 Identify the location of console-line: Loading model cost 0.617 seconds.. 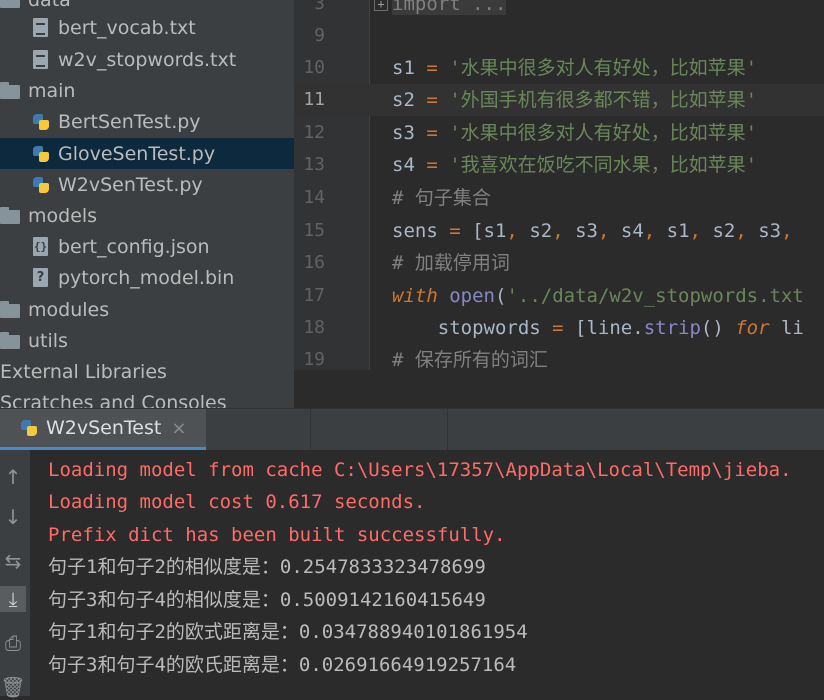
(237, 502).